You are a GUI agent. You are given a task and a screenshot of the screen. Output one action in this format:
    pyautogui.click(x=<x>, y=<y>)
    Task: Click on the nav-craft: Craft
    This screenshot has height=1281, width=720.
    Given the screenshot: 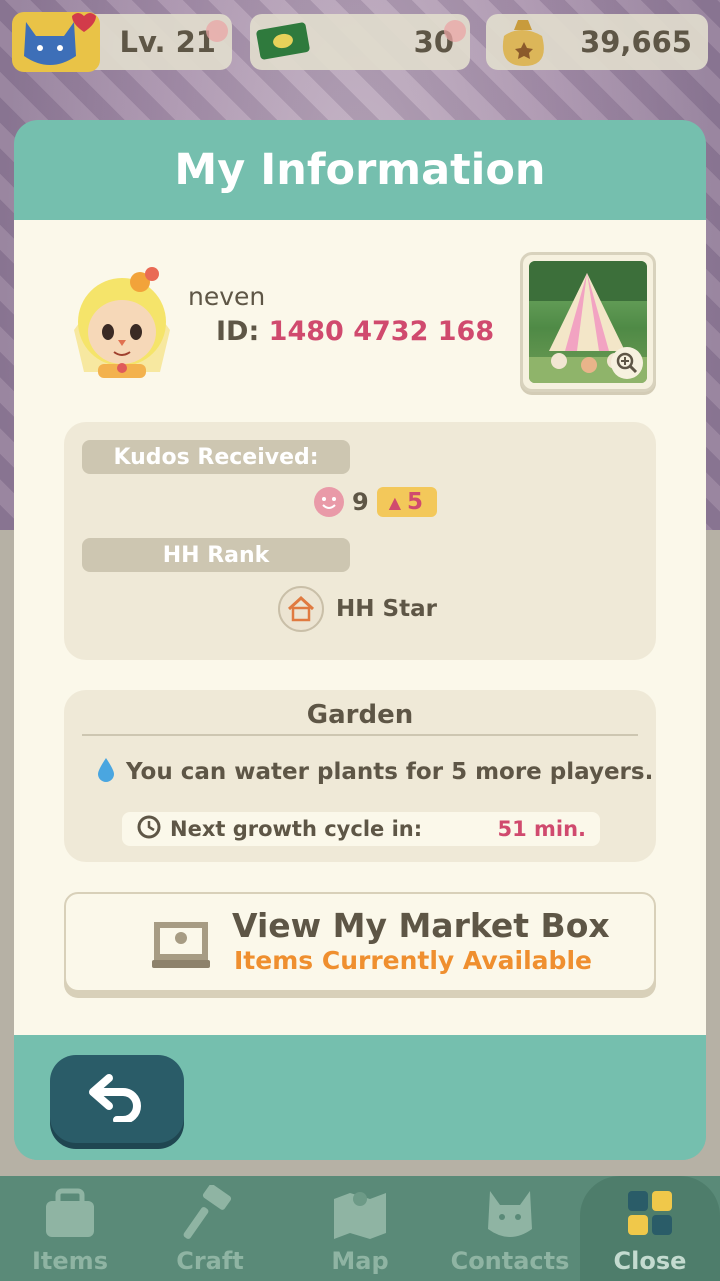 What is the action you would take?
    pyautogui.click(x=210, y=1228)
    